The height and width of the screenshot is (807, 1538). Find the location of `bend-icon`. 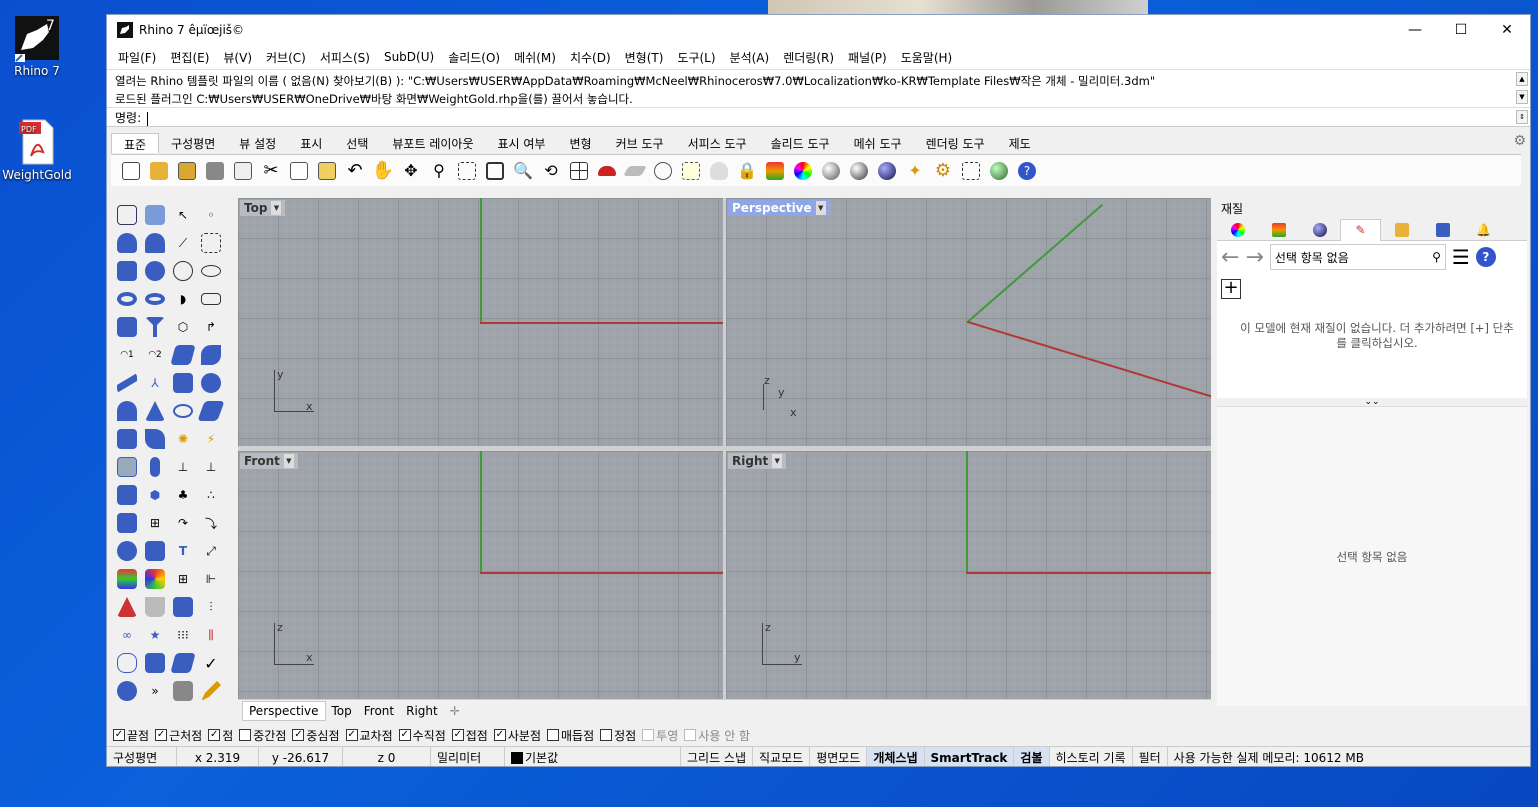

bend-icon is located at coordinates (211, 355).